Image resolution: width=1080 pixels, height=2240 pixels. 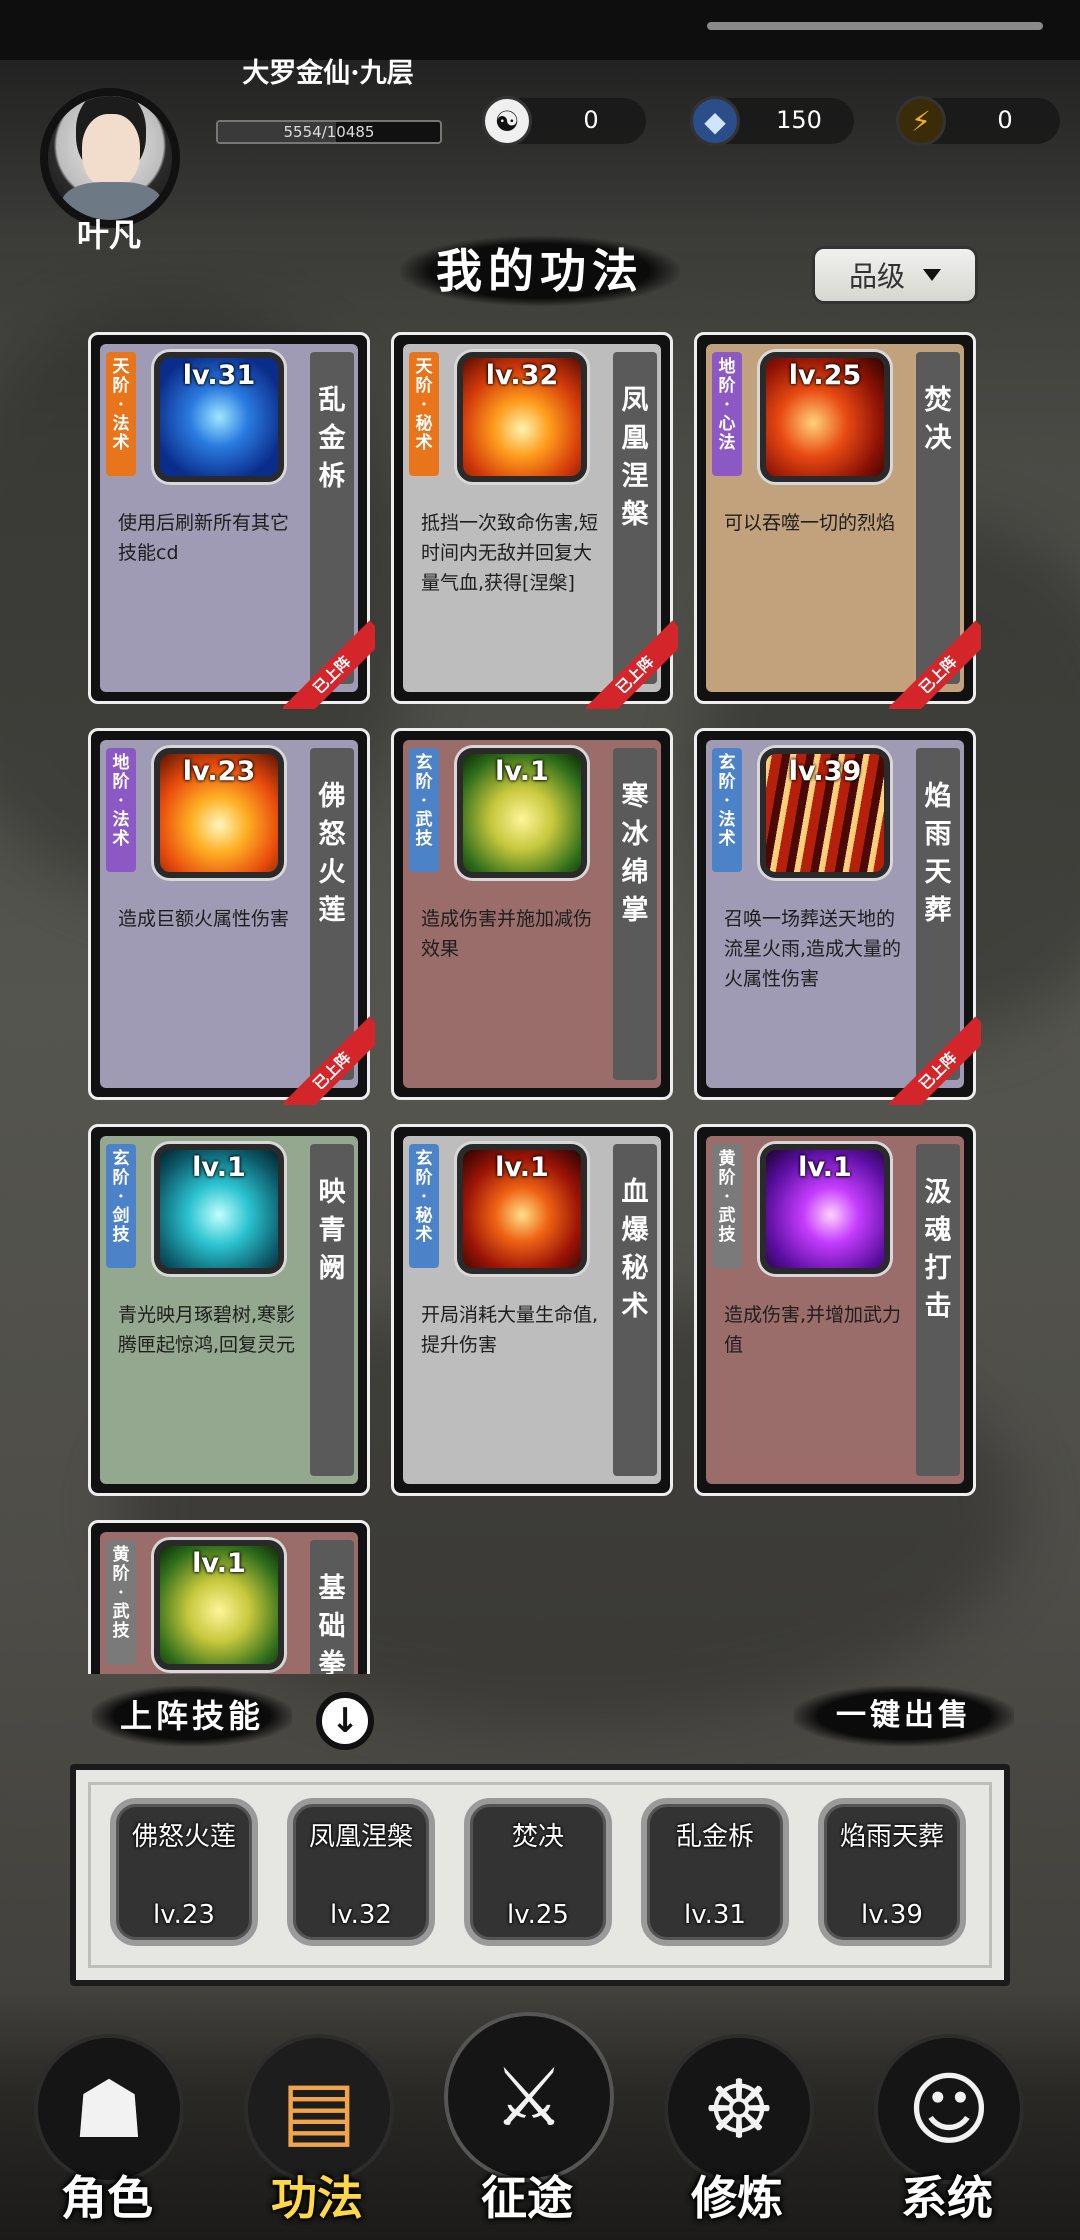 I want to click on skill-name-char: 寒, so click(x=635, y=796).